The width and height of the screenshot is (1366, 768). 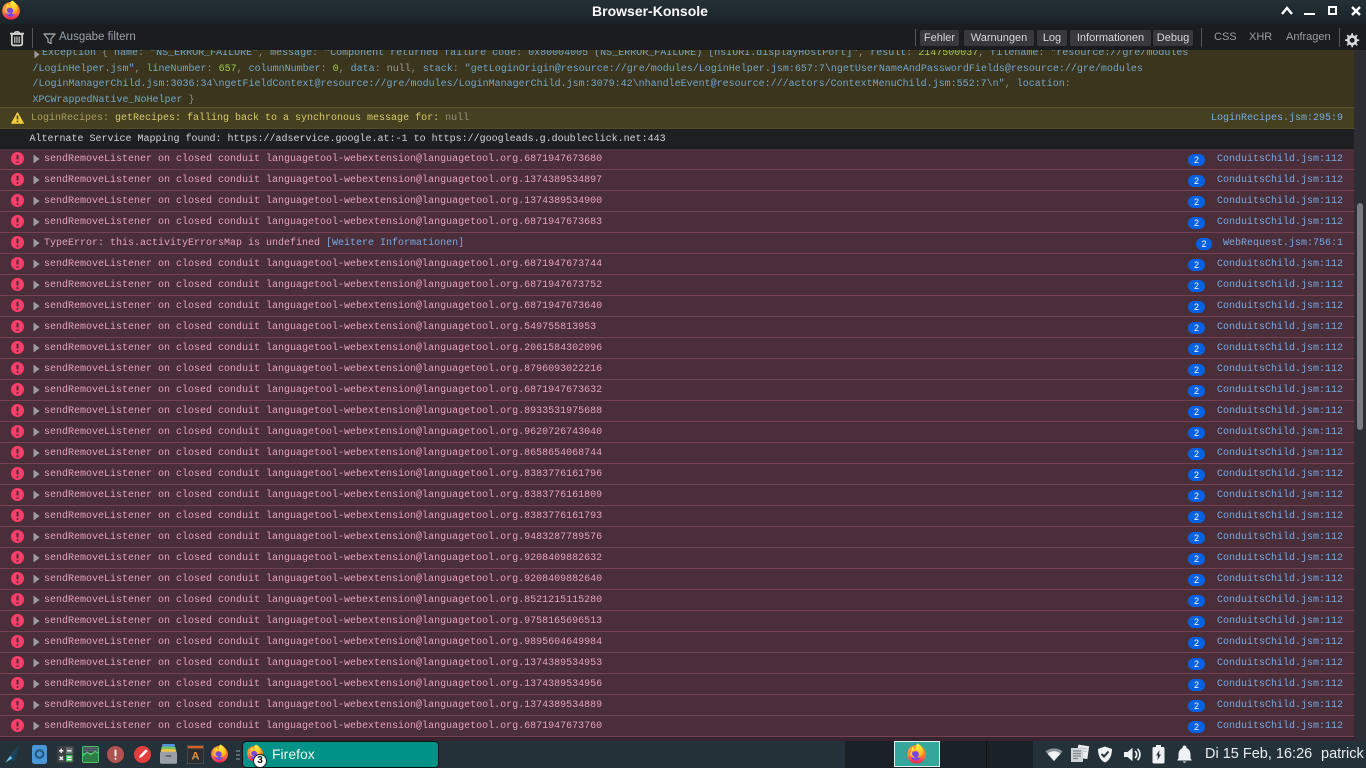 I want to click on svg-text: A, so click(x=196, y=757).